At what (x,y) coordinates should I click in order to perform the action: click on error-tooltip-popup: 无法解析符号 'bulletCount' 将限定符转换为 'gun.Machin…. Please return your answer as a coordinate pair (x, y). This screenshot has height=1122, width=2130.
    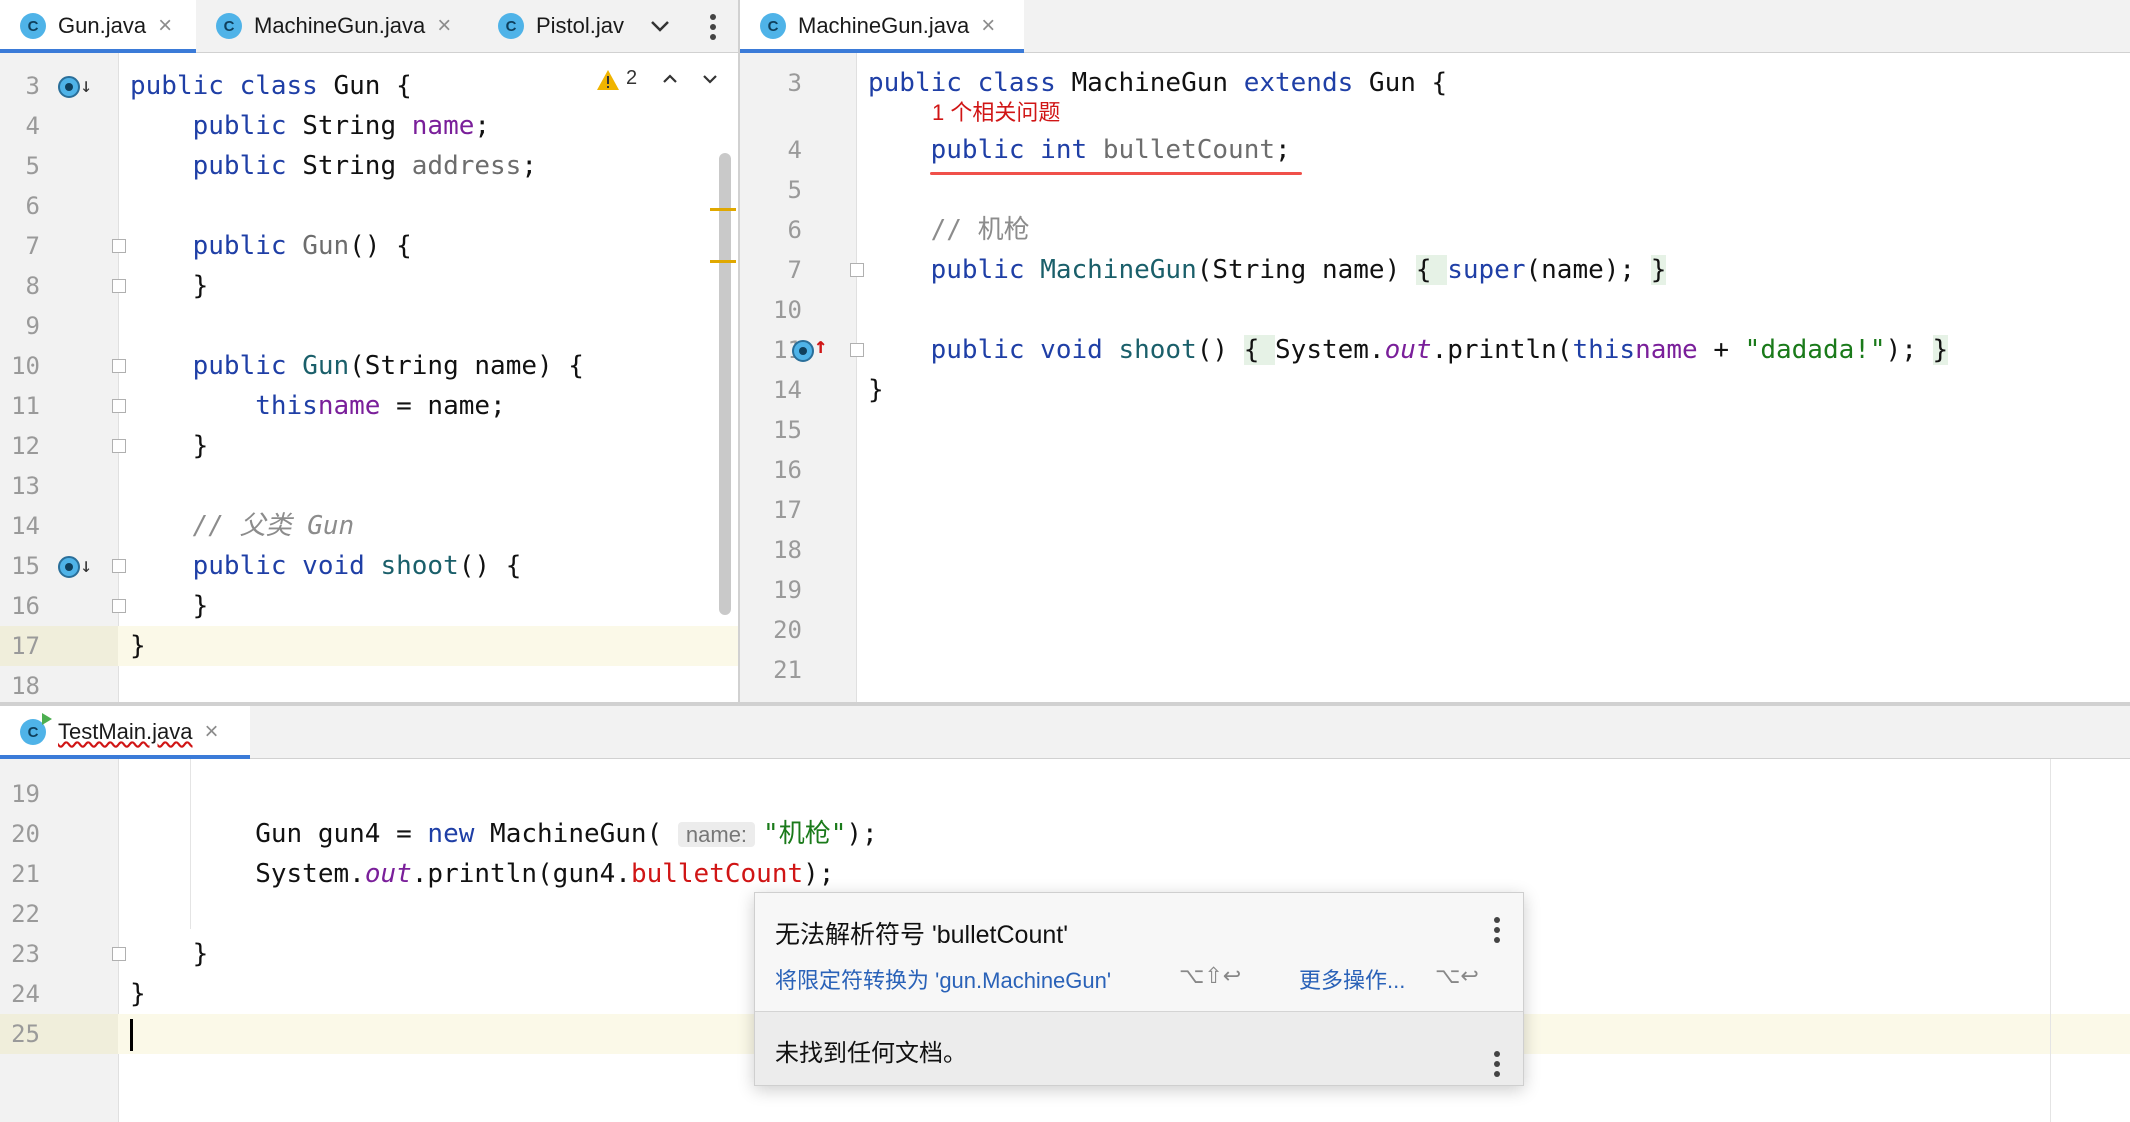
    Looking at the image, I should click on (1139, 989).